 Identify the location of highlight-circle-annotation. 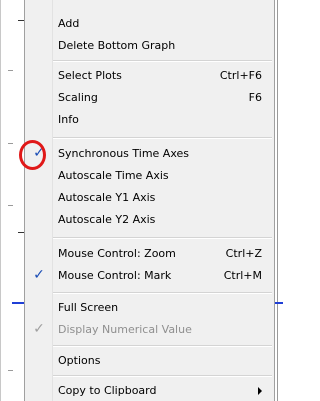
(32, 155).